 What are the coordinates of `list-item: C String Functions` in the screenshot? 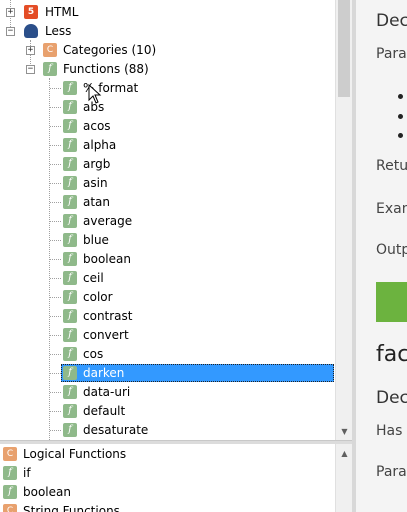 It's located at (167, 507).